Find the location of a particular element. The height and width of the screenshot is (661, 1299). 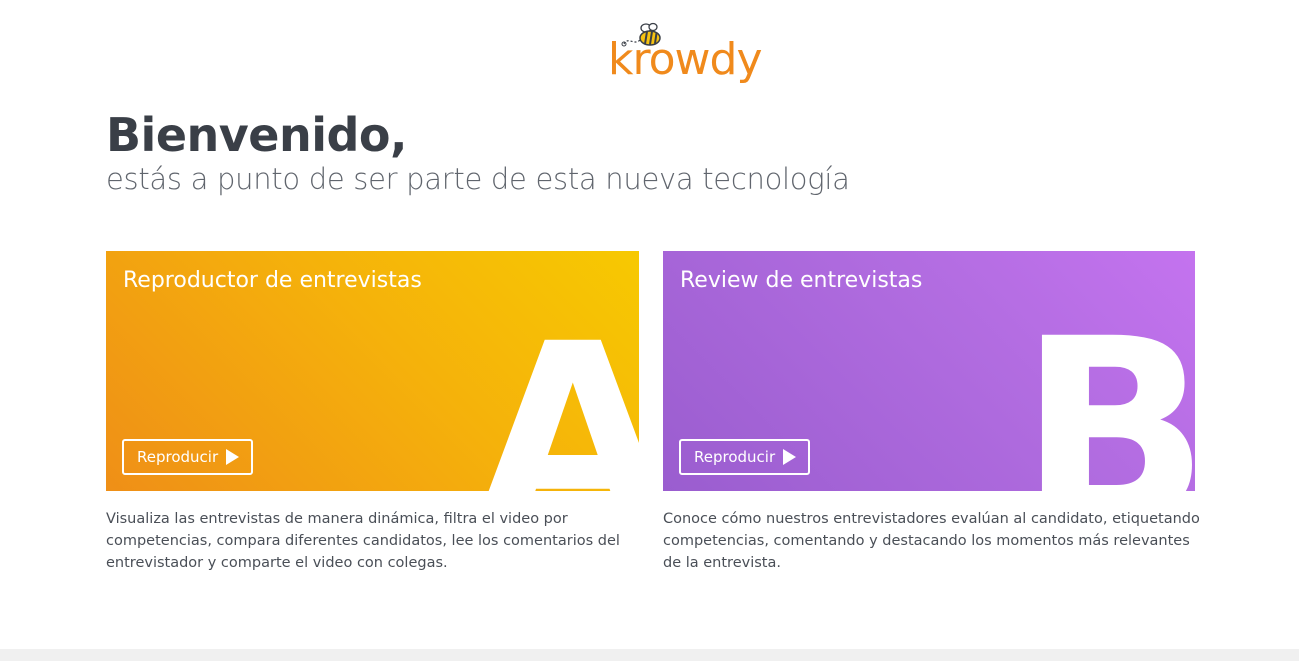

footer-bar is located at coordinates (649, 655).